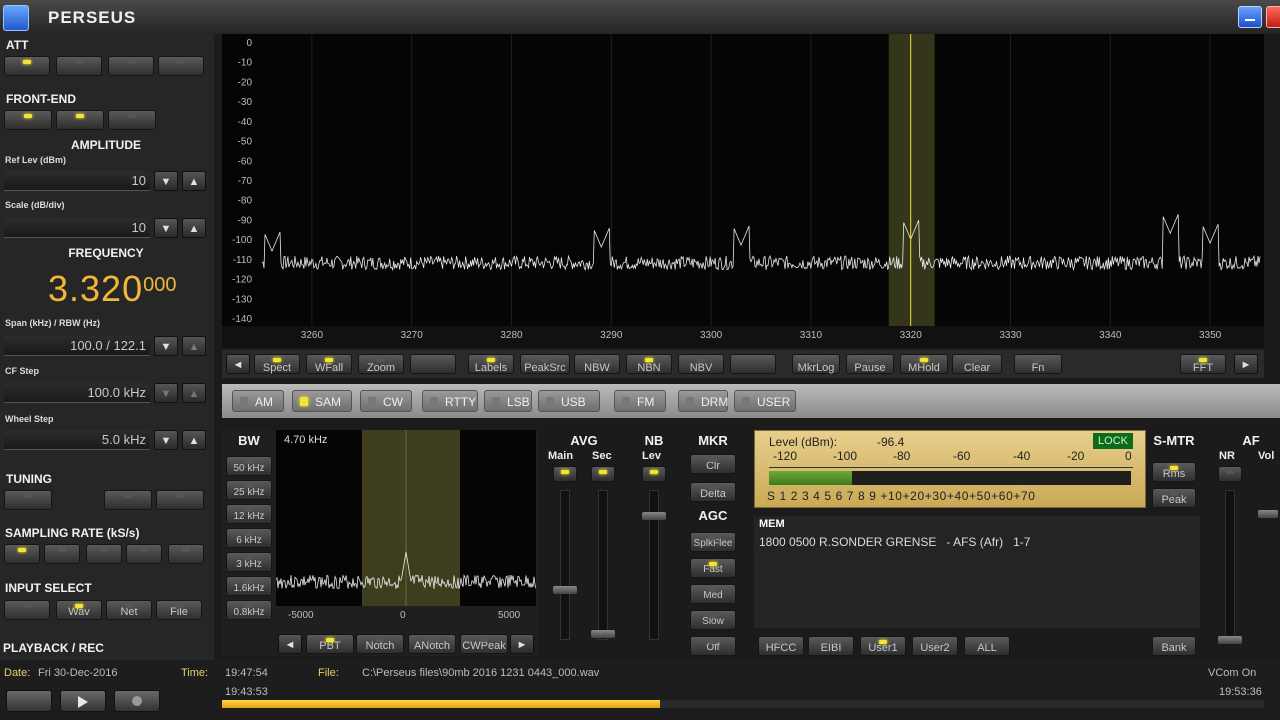 This screenshot has height=720, width=1280. I want to click on avg-sec-slider-track, so click(603, 565).